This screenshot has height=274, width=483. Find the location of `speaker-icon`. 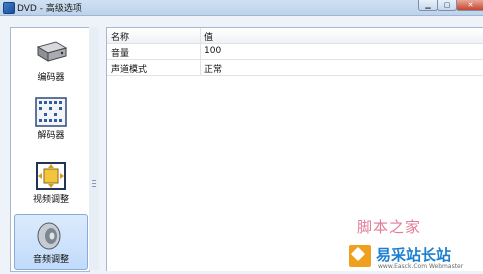

speaker-icon is located at coordinates (49, 236).